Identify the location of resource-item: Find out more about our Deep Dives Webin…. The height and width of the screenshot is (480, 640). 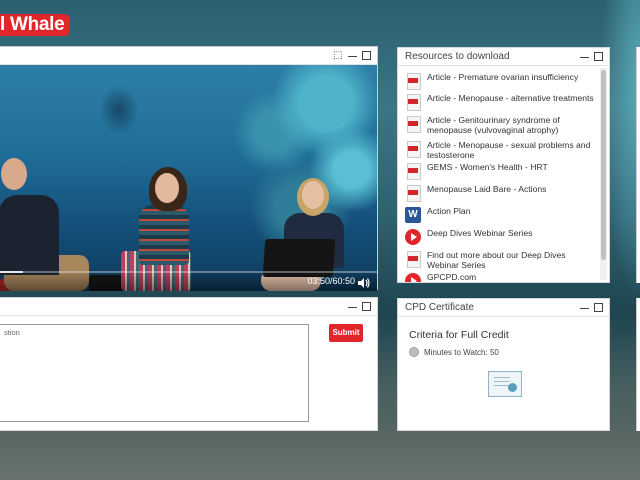
(498, 260).